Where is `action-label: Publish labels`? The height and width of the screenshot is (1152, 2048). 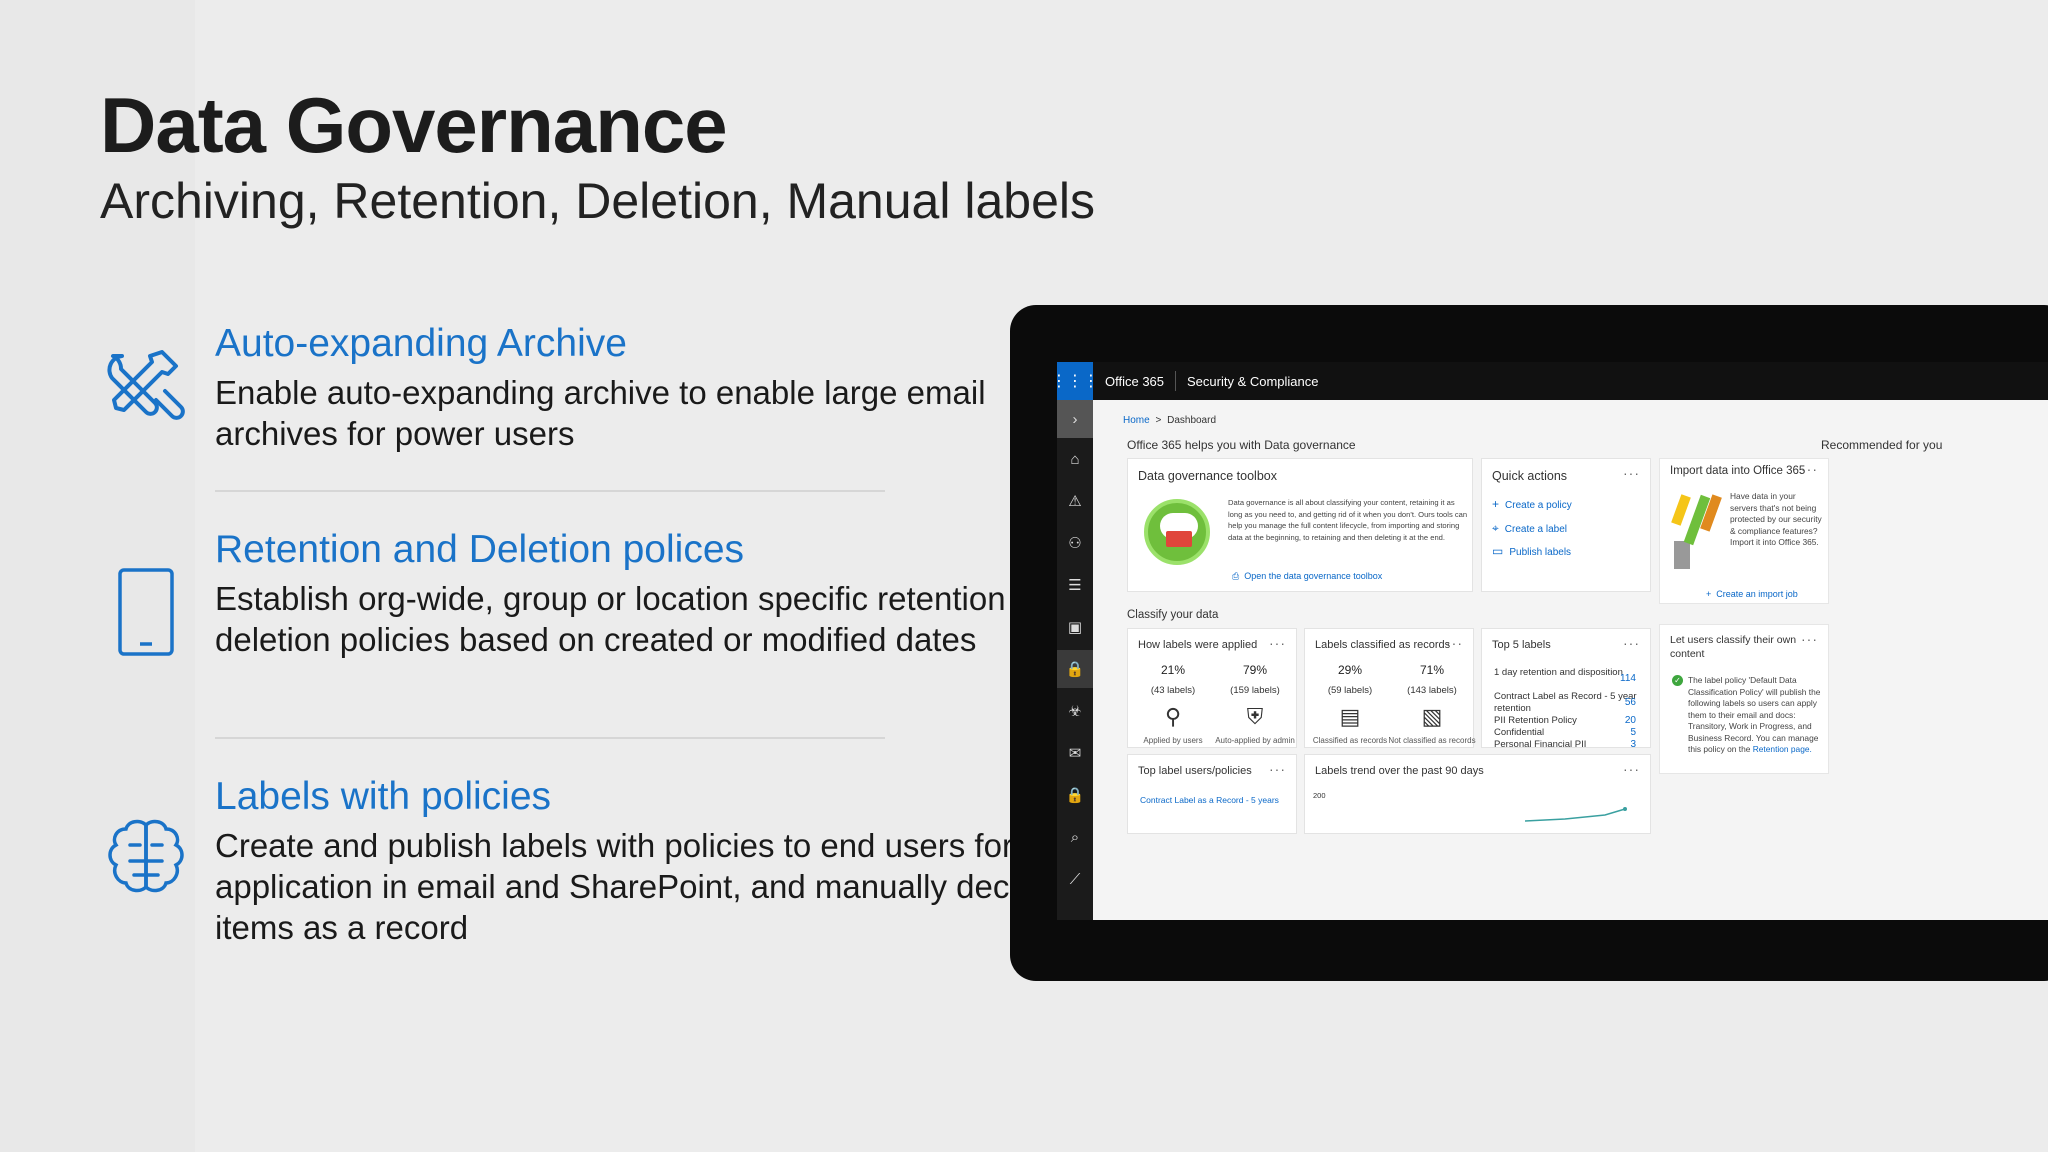 action-label: Publish labels is located at coordinates (1540, 552).